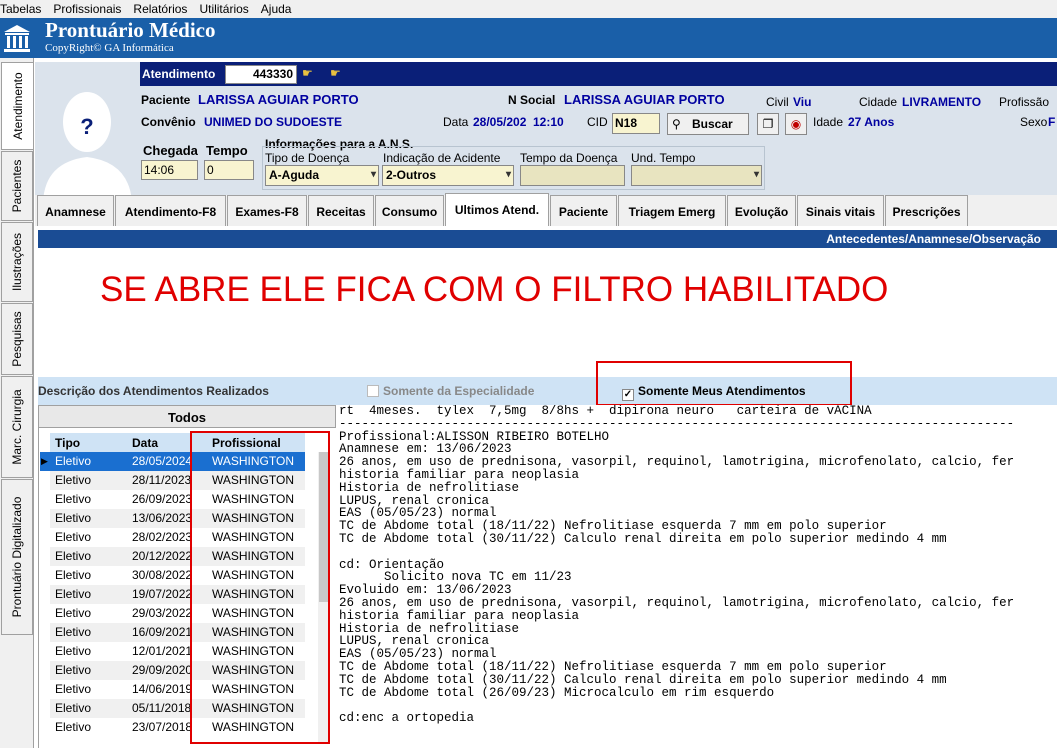 This screenshot has height=748, width=1057. I want to click on side-tab-pacientes: Pacientes, so click(17, 186).